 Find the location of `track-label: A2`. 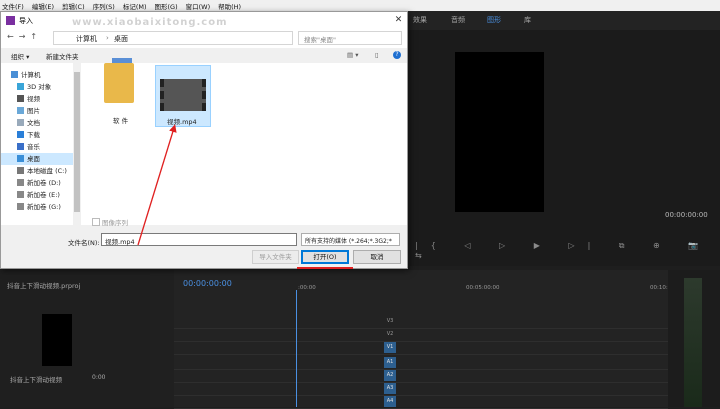

track-label: A2 is located at coordinates (390, 375).